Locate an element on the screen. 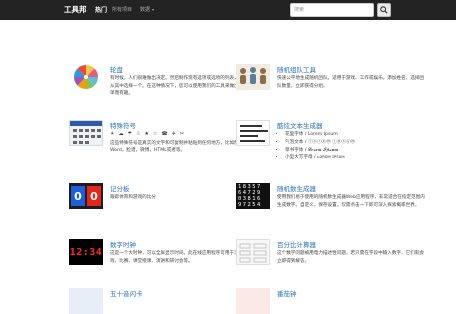 The height and width of the screenshot is (314, 456). pomodoro-thumbnail is located at coordinates (253, 301).